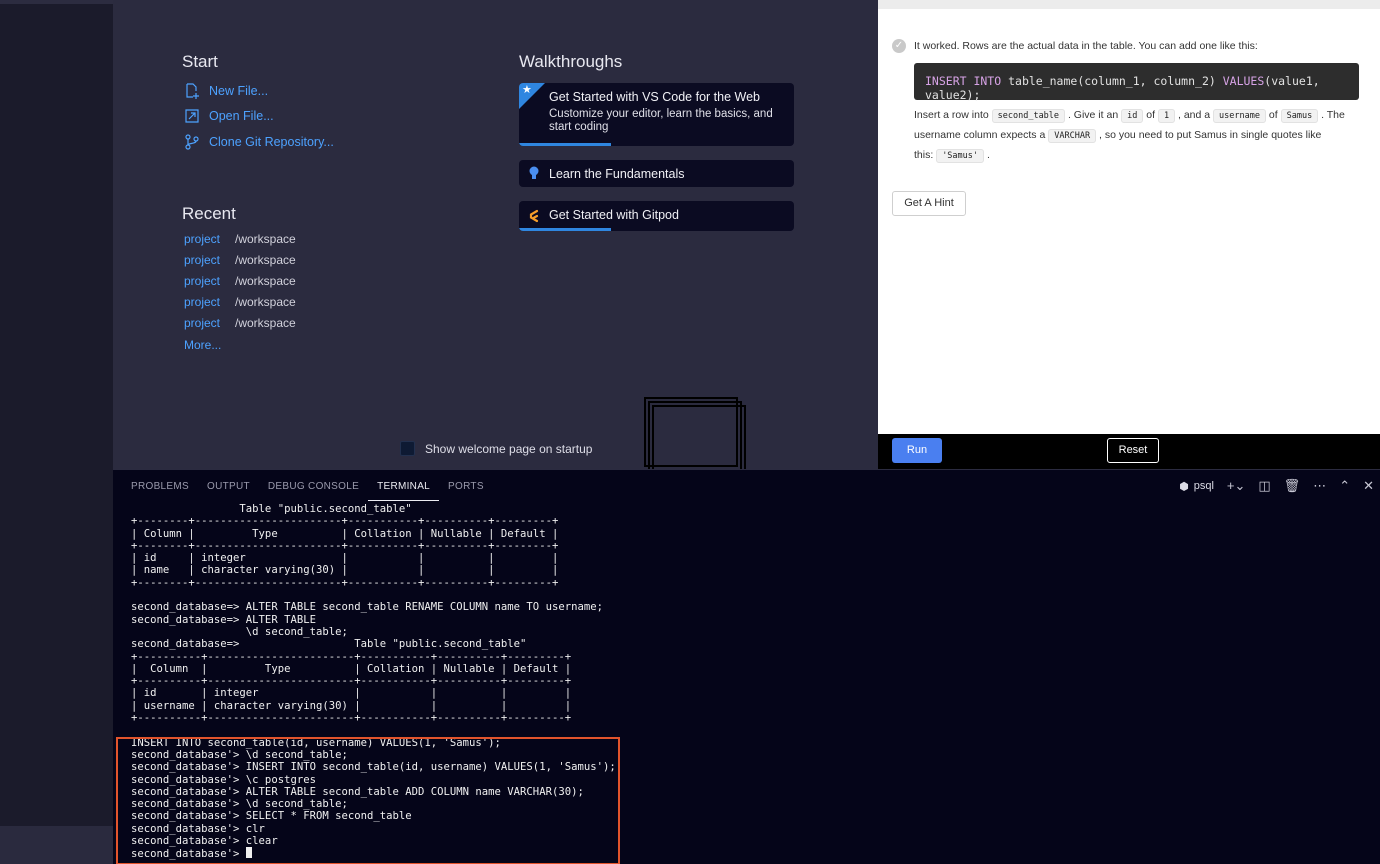  I want to click on walkthrough-title: Get Started with VS Code for the Web, so click(654, 97).